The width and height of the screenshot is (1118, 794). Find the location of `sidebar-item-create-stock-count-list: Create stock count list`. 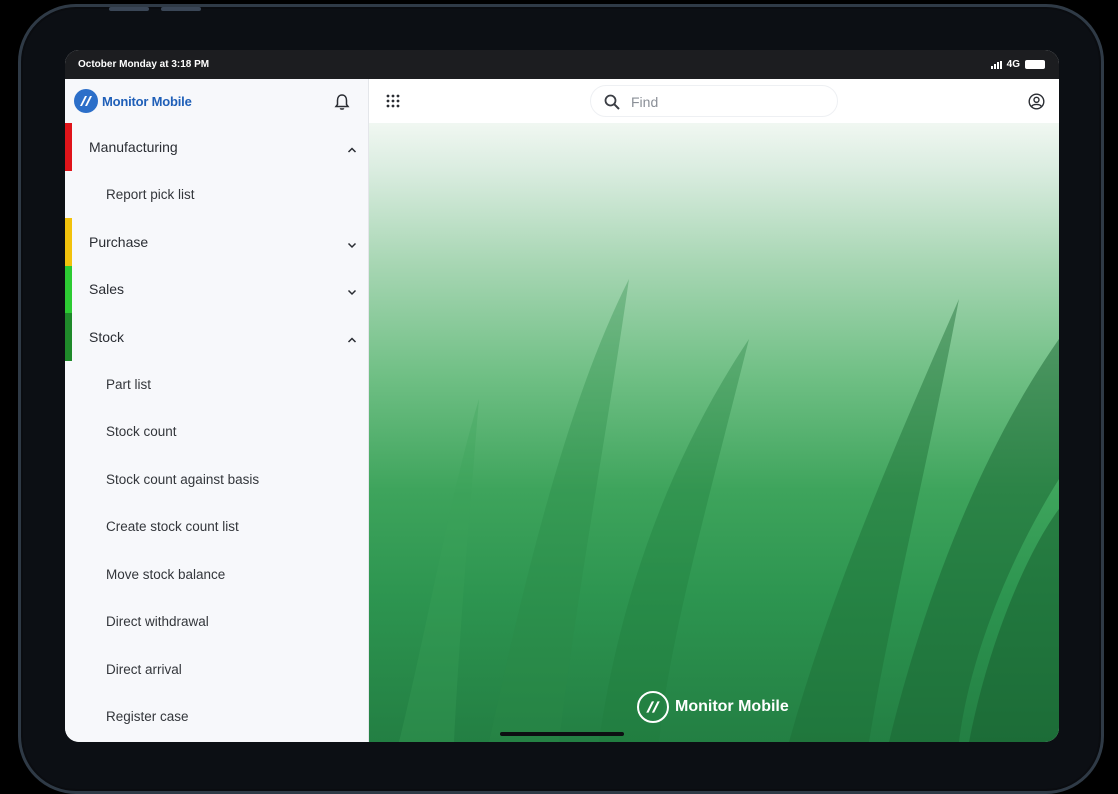

sidebar-item-create-stock-count-list: Create stock count list is located at coordinates (216, 527).